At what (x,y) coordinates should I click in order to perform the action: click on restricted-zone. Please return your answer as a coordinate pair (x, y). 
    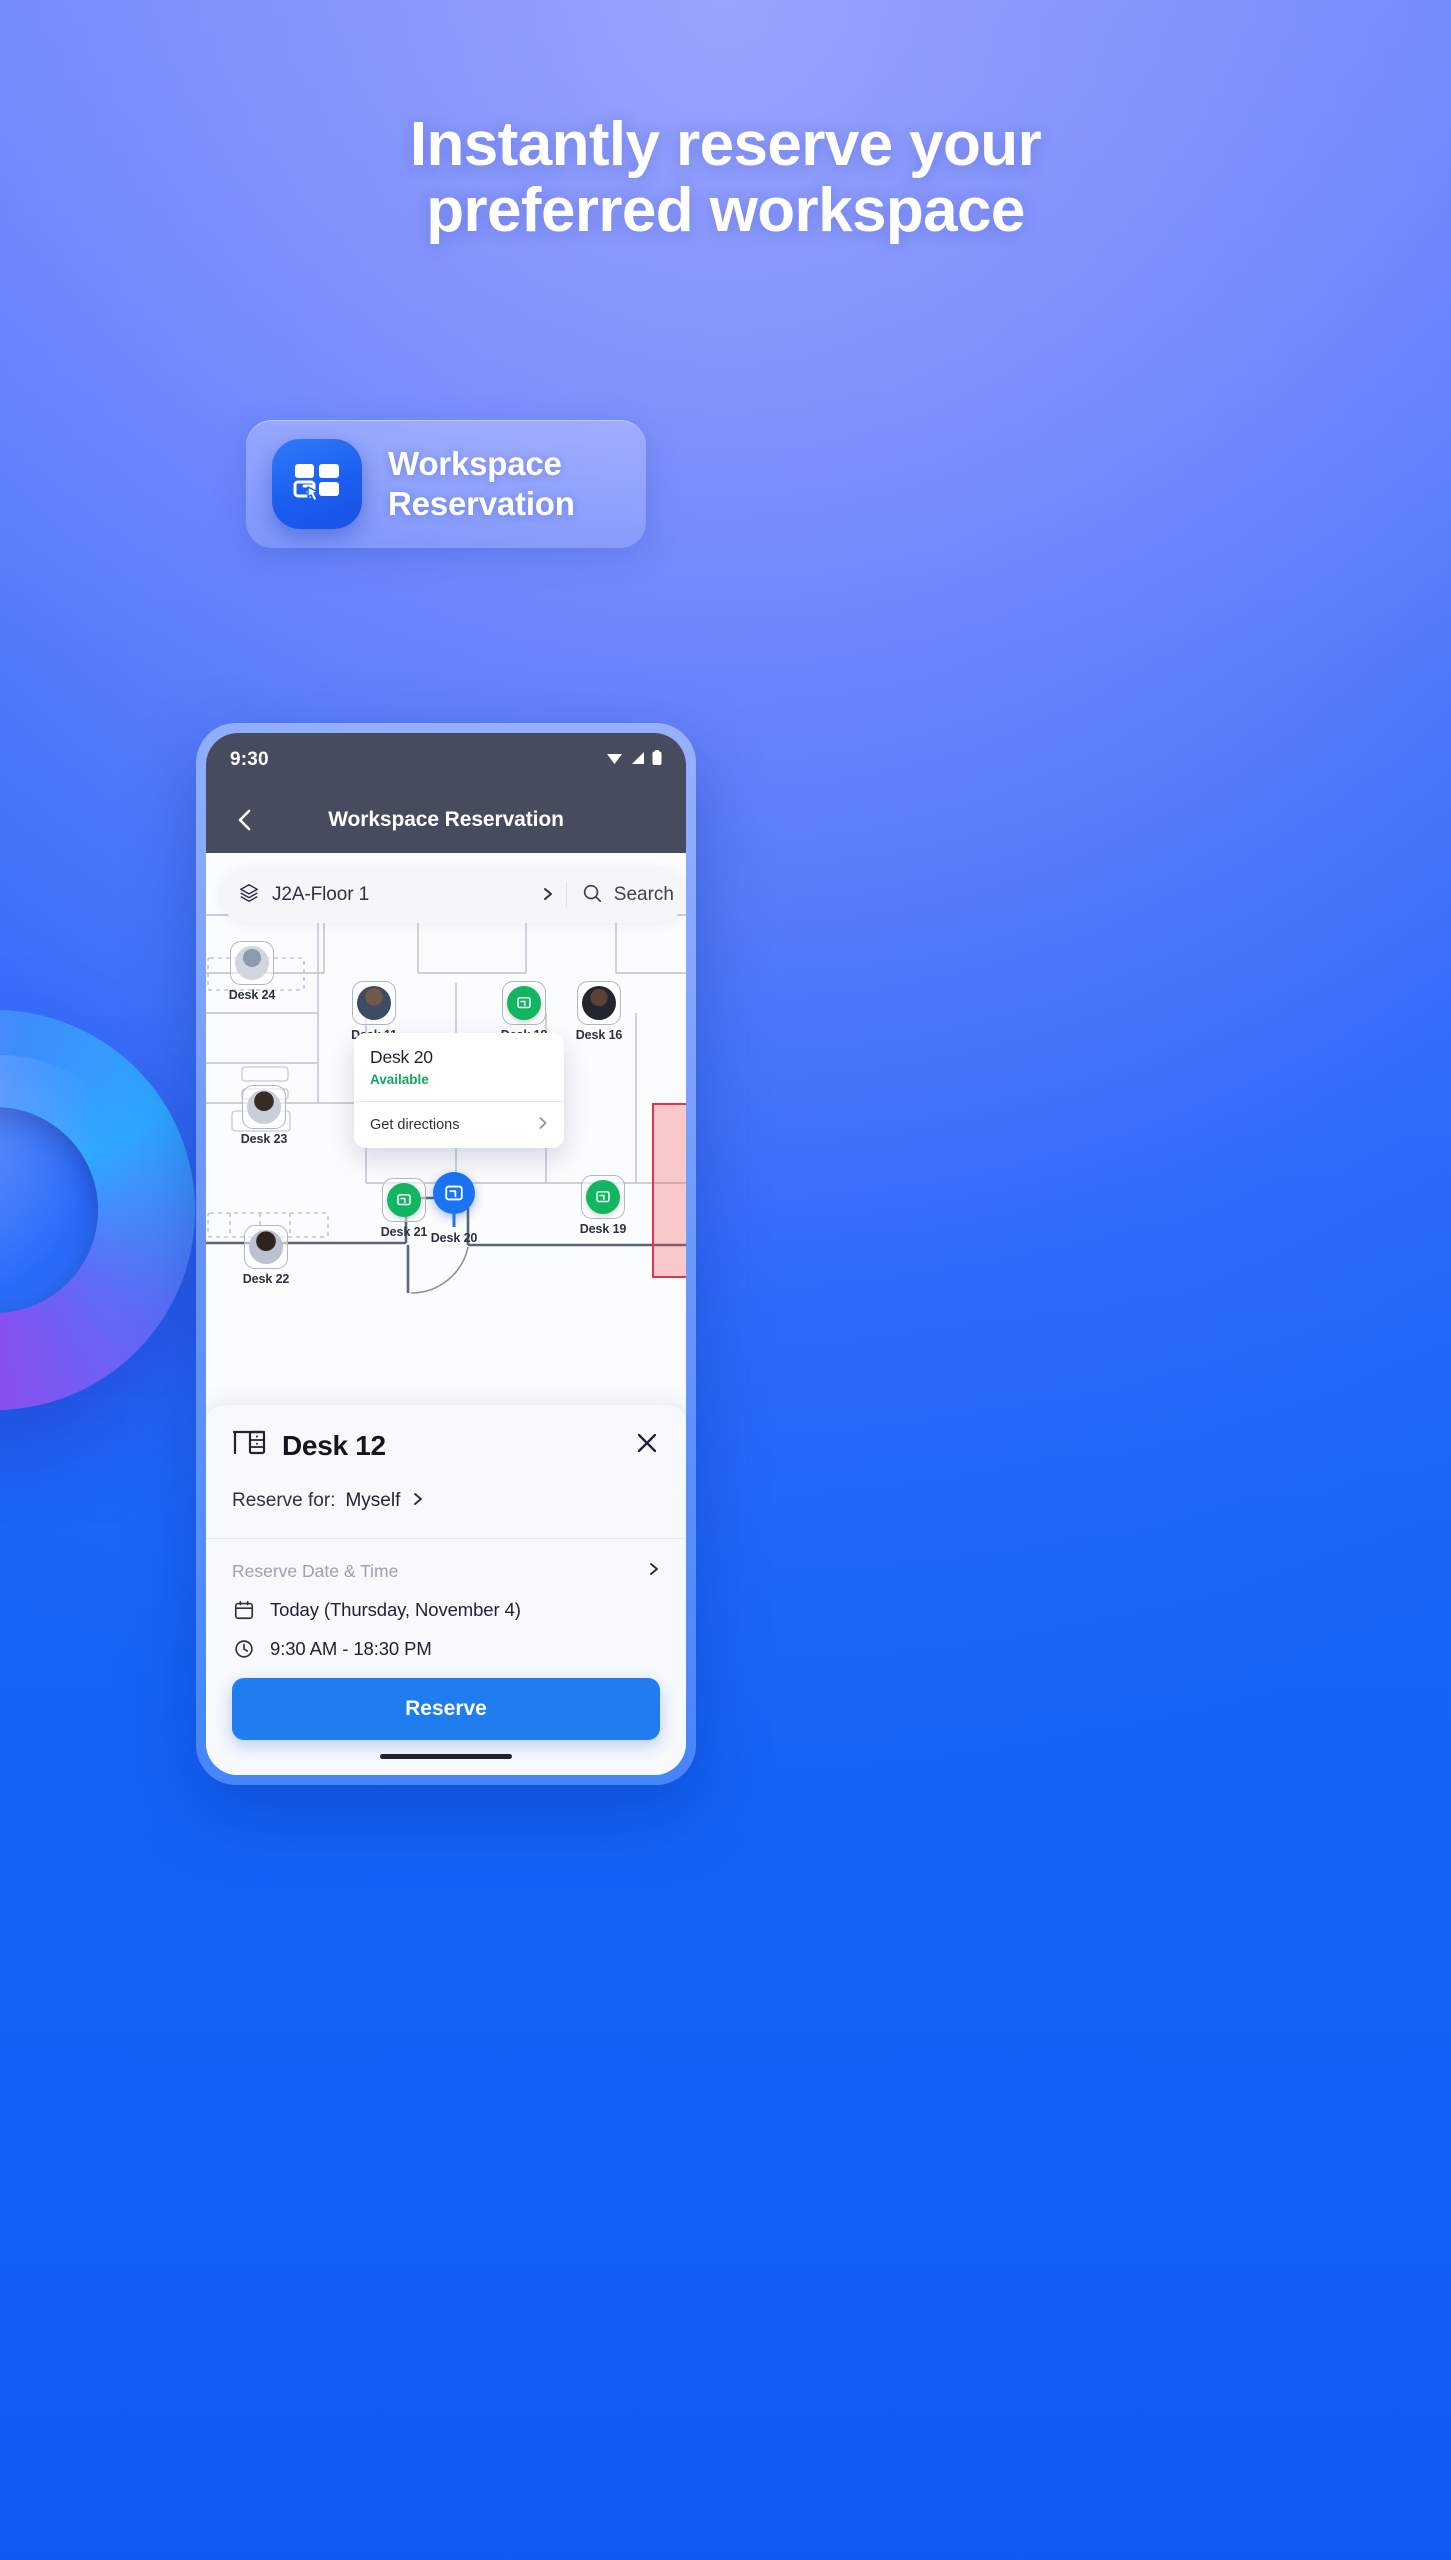
    Looking at the image, I should click on (669, 1190).